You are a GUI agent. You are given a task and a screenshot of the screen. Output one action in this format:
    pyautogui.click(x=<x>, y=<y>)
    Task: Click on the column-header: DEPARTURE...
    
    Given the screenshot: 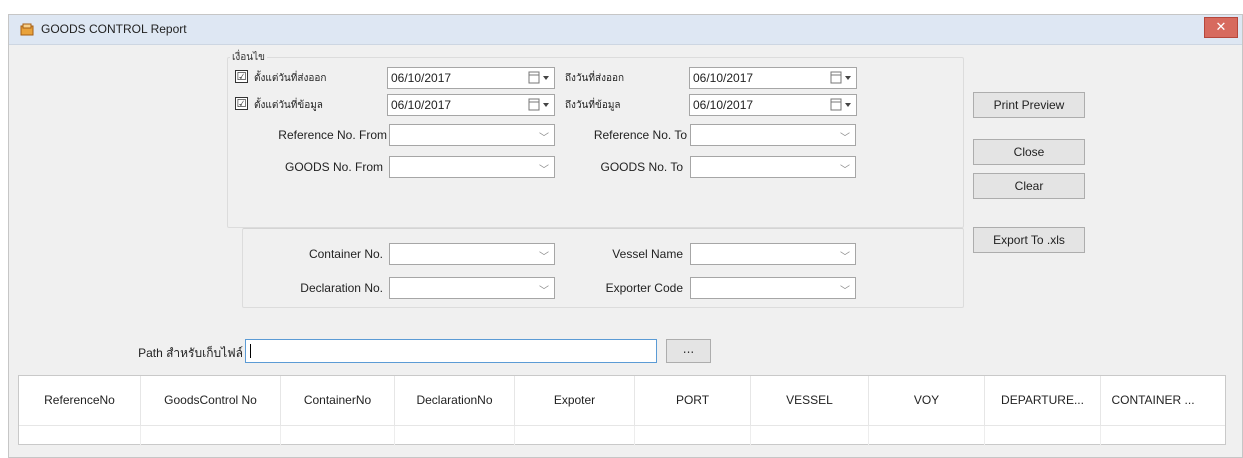 What is the action you would take?
    pyautogui.click(x=1043, y=400)
    